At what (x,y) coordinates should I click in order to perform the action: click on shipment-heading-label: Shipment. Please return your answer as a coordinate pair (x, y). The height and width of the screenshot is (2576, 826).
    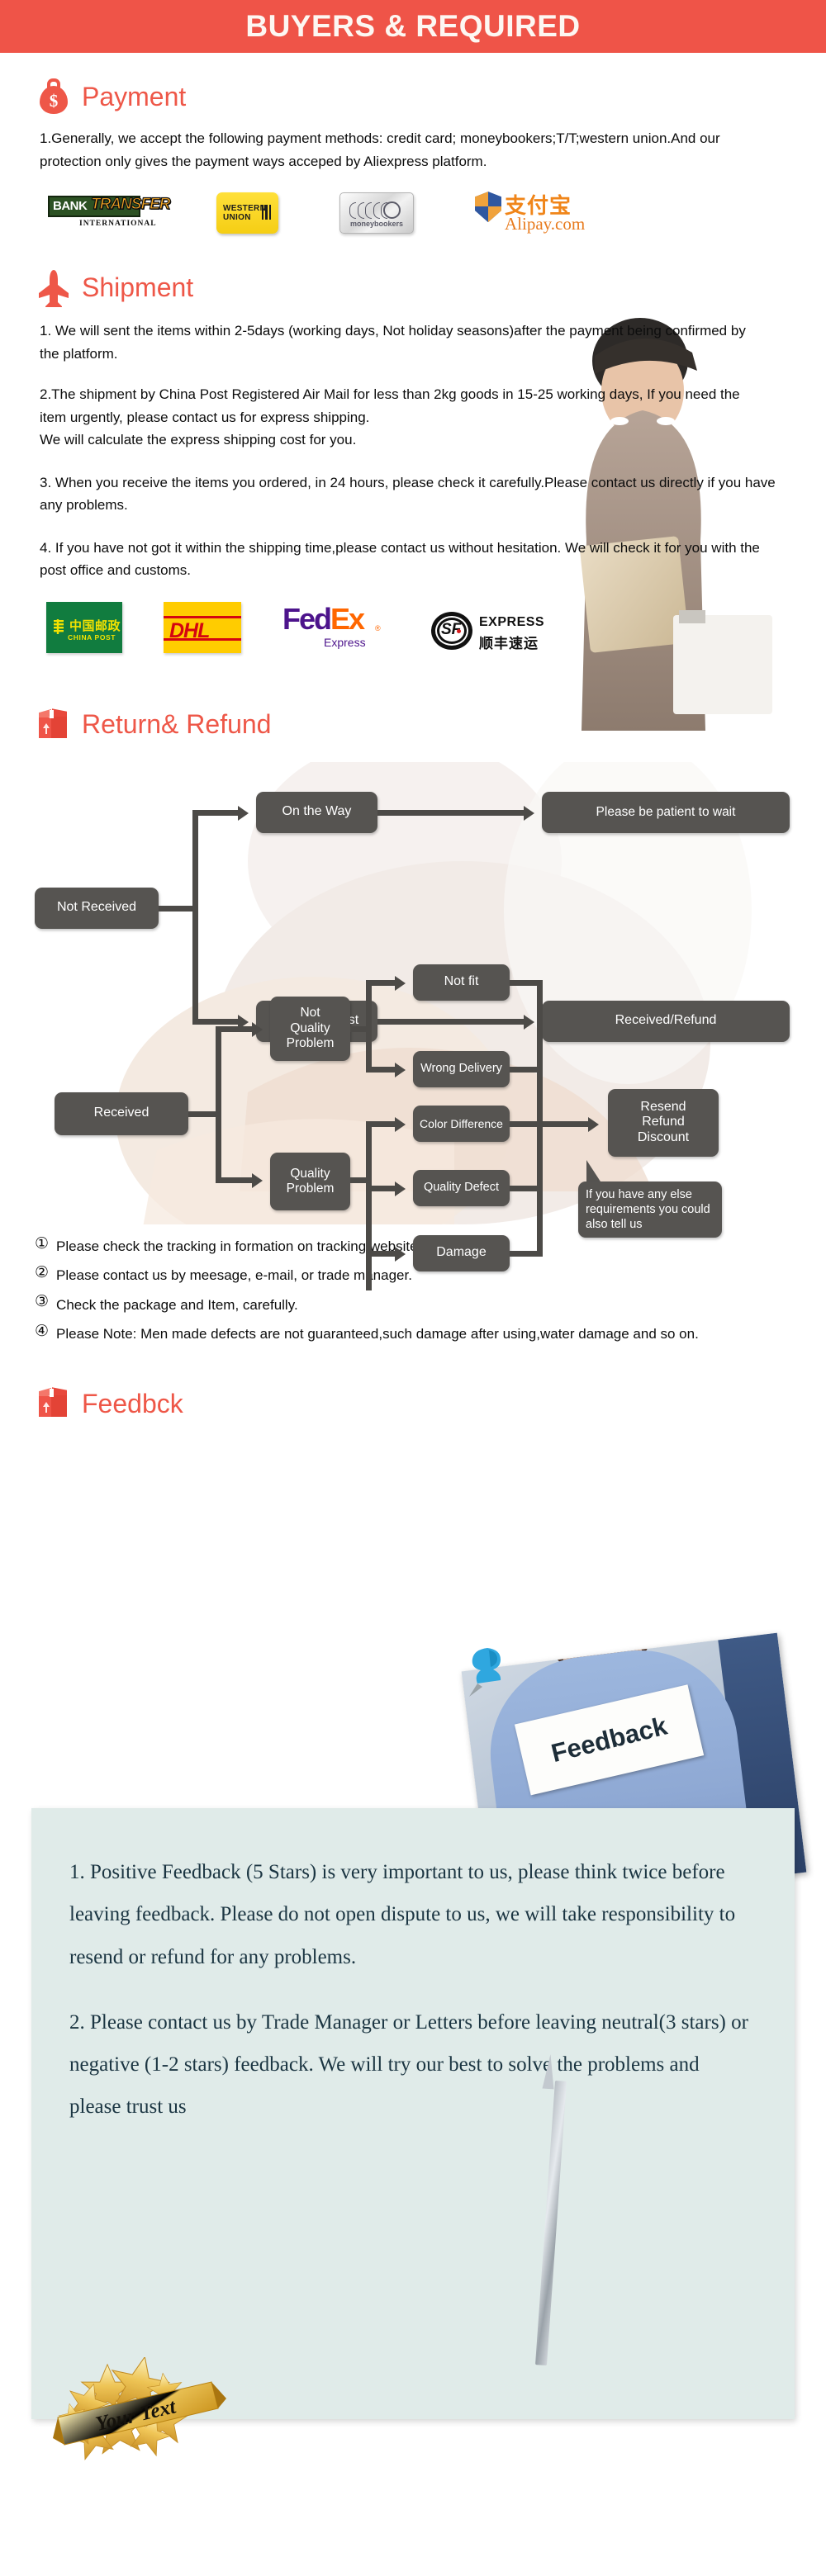
    Looking at the image, I should click on (138, 287).